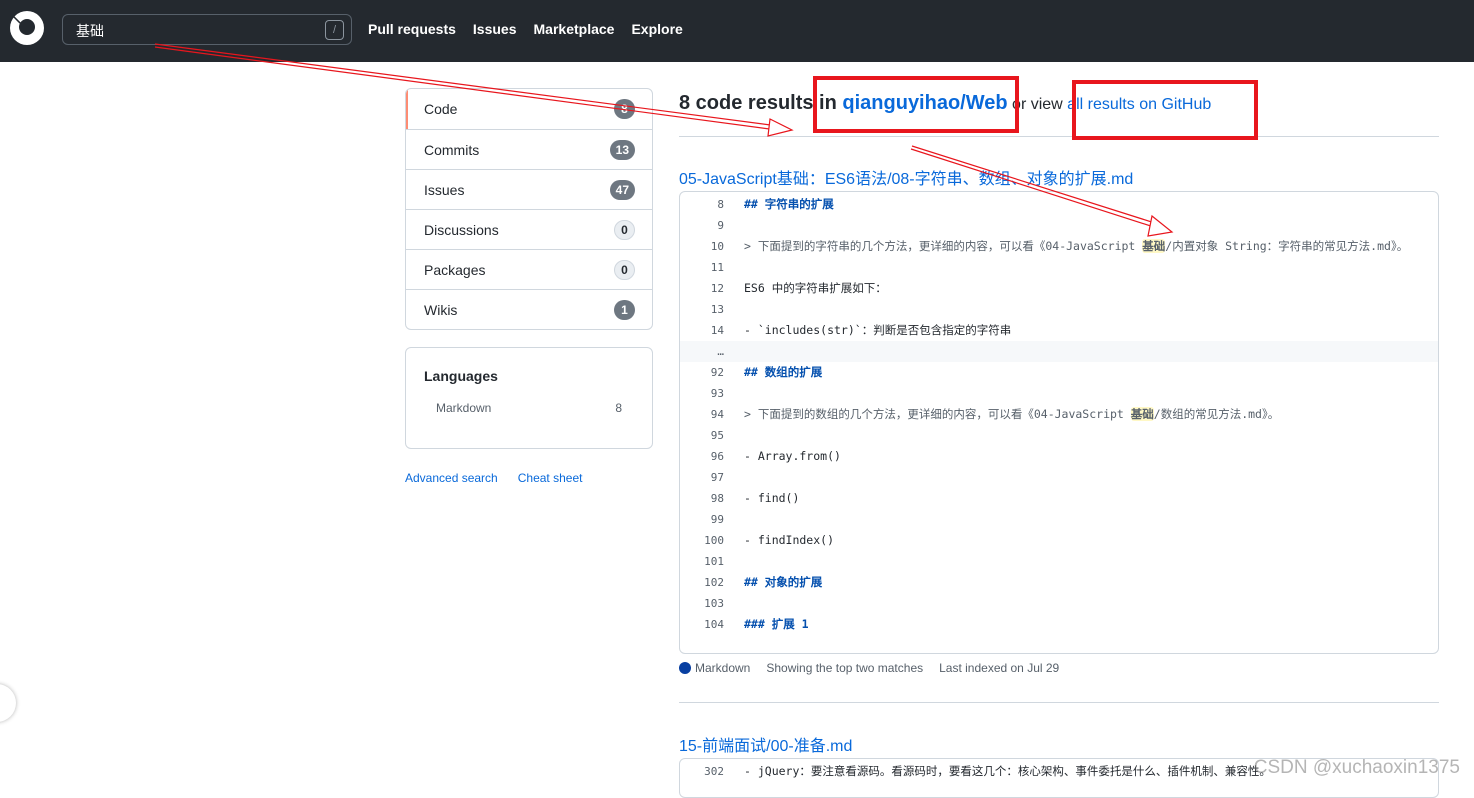  I want to click on line-number: 14, so click(702, 330).